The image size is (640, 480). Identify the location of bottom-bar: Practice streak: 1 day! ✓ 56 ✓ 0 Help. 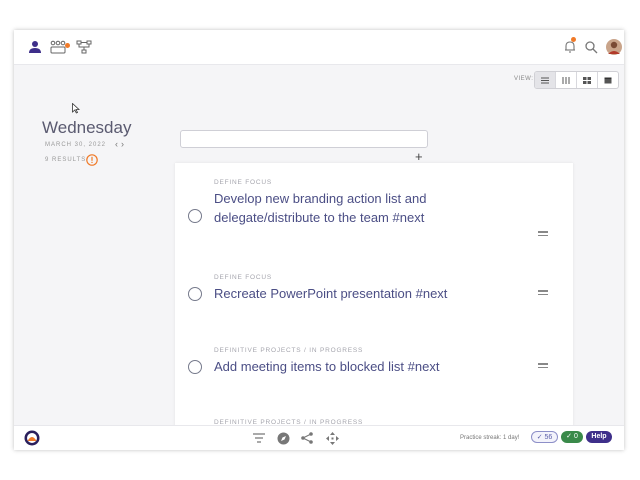
(319, 437).